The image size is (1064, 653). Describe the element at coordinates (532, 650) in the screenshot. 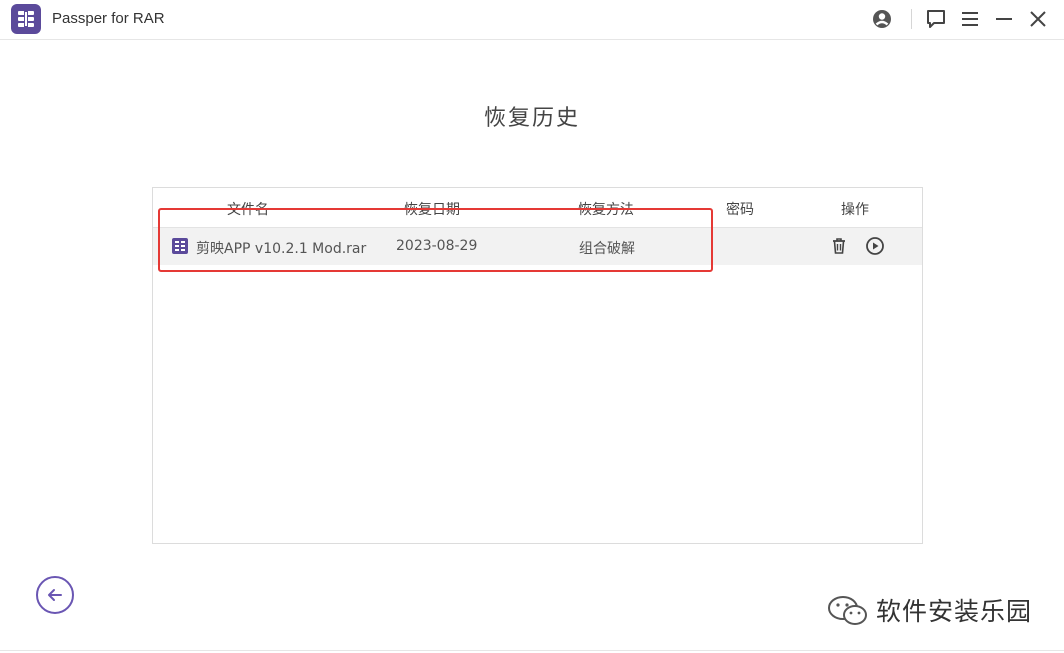

I see `bottom-divider` at that location.